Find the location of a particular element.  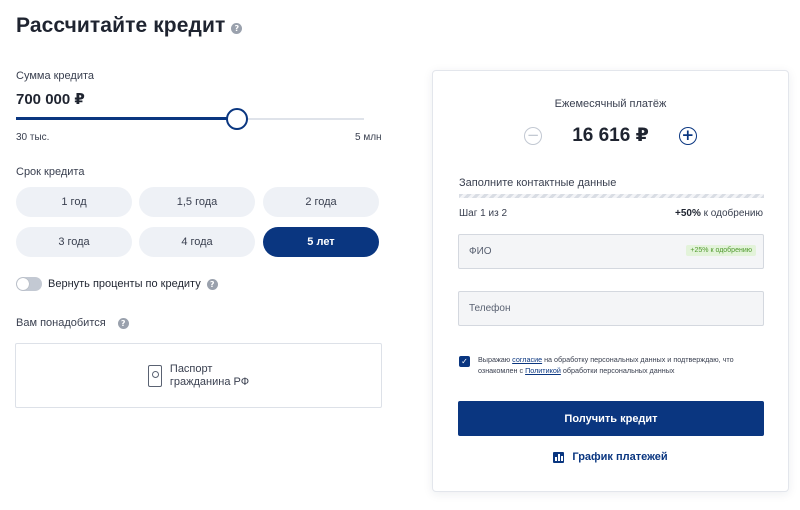

consent-link: согласие is located at coordinates (527, 359).